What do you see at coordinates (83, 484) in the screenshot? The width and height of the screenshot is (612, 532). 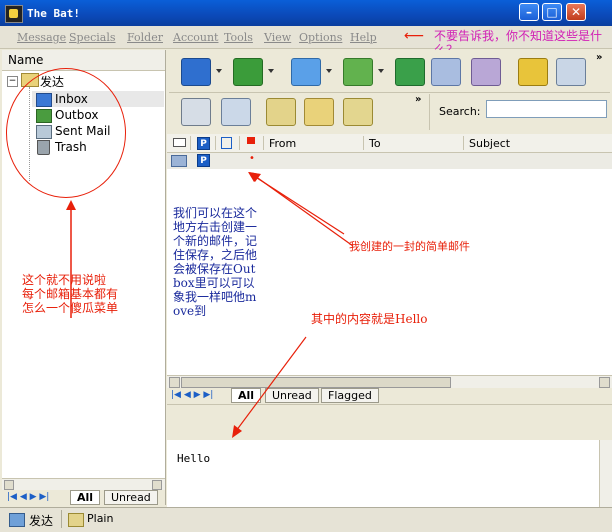 I see `folder-hscrollbar` at bounding box center [83, 484].